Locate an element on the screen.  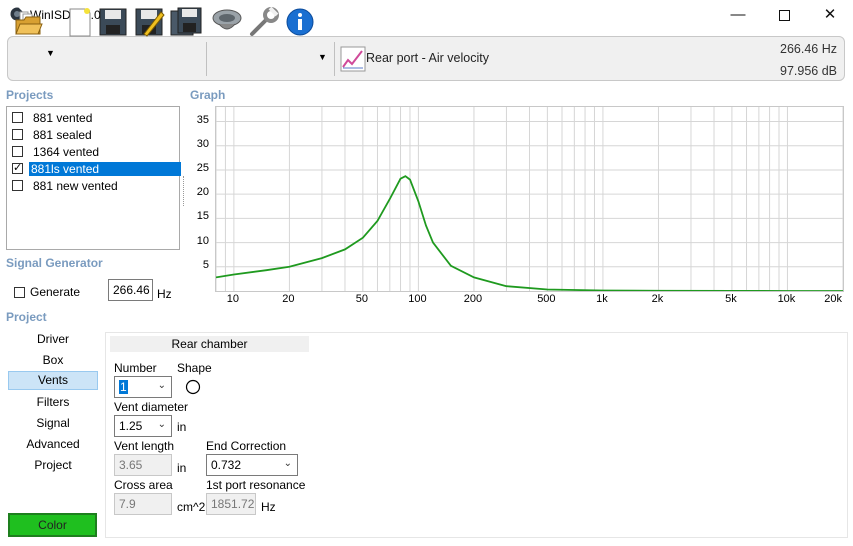
vent-length-field: 3.65 is located at coordinates (143, 465).